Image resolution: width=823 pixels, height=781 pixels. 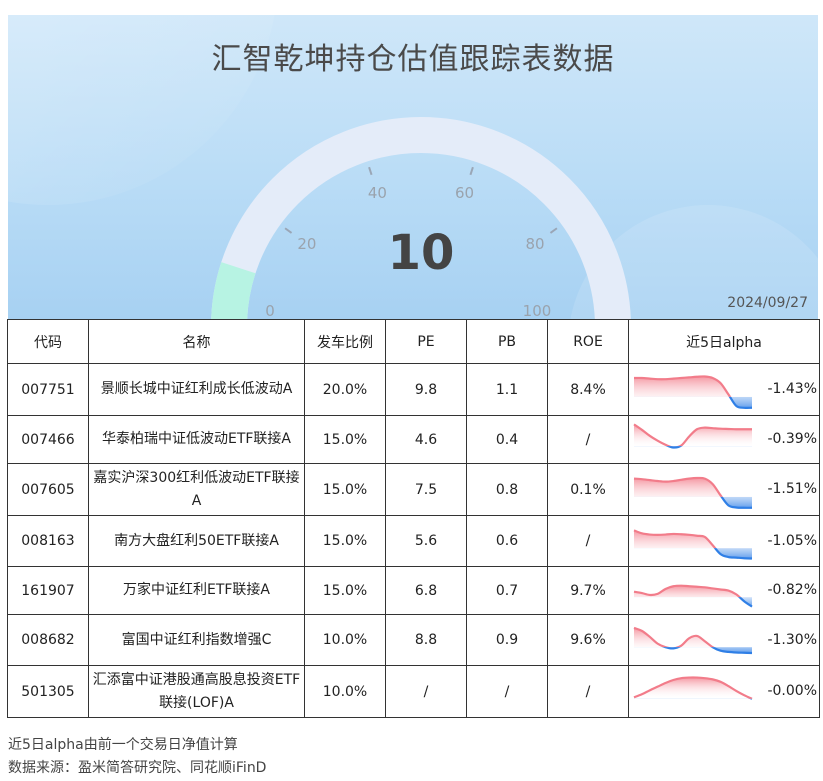 I want to click on alpha-sparkline-wrapper: -1.30%, so click(x=724, y=640).